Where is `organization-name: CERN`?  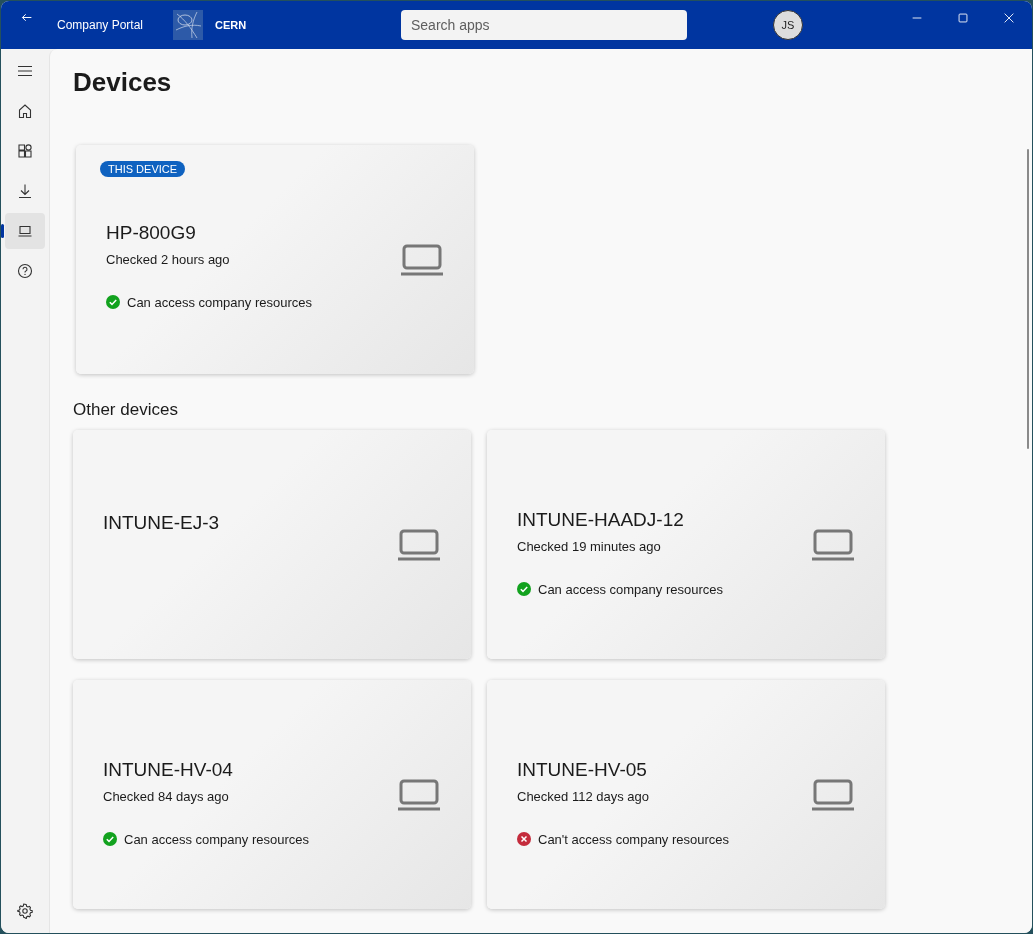 organization-name: CERN is located at coordinates (231, 25).